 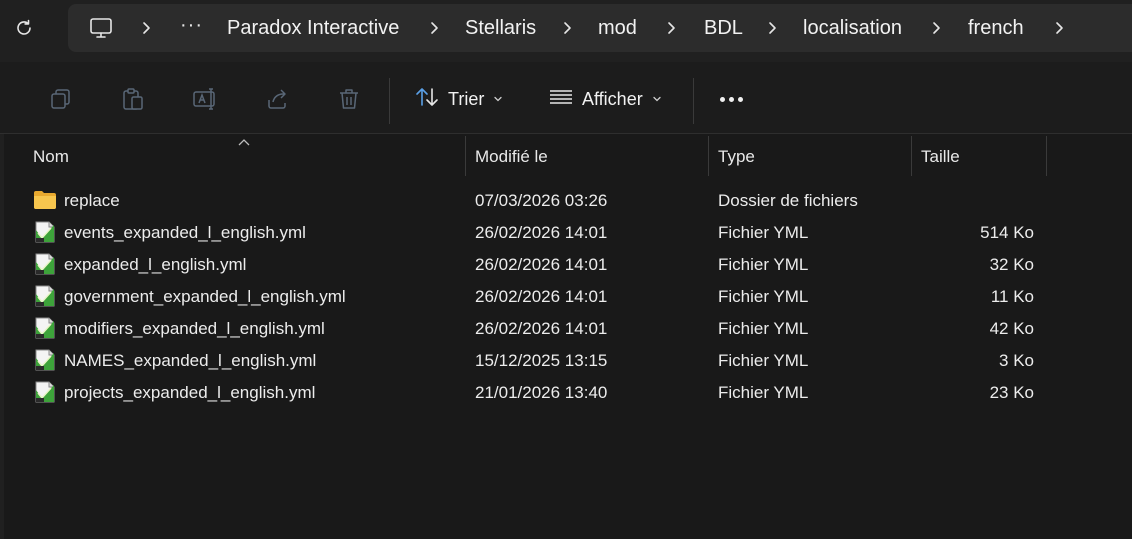 What do you see at coordinates (852, 28) in the screenshot?
I see `breadcrumb-item-localisation: localisation` at bounding box center [852, 28].